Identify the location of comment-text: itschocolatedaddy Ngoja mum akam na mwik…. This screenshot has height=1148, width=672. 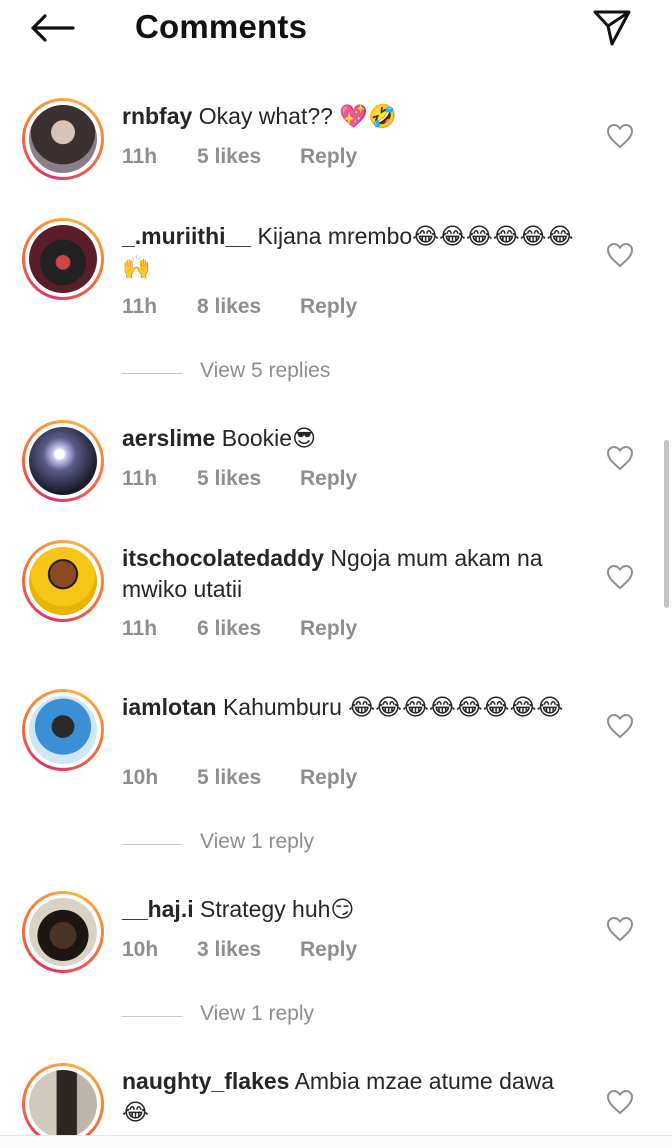
(349, 574).